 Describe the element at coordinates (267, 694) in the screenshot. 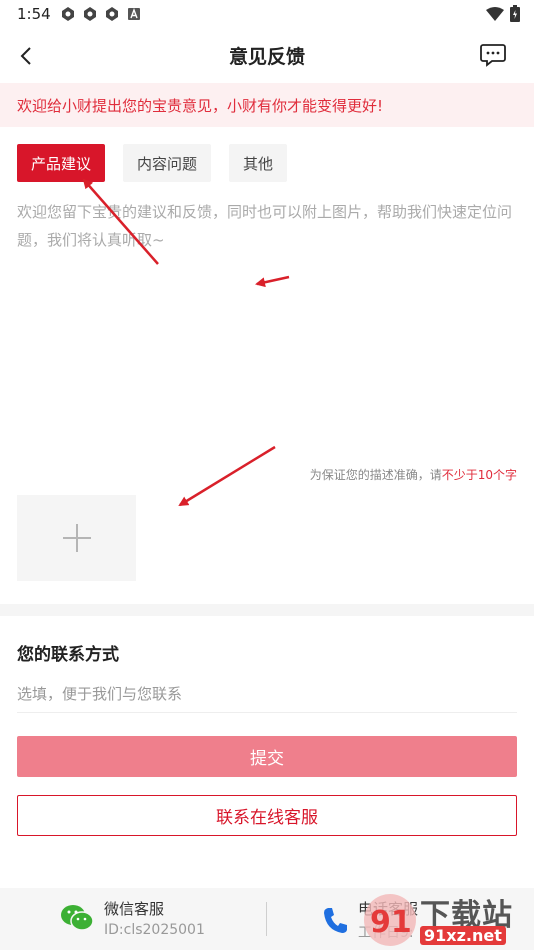

I see `contact-input` at that location.